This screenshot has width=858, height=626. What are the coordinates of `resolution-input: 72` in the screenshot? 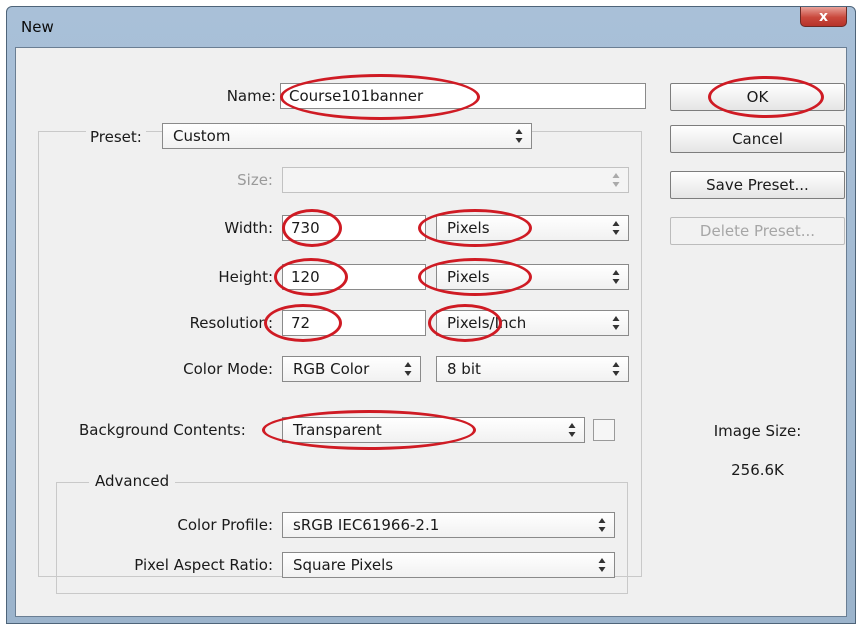 It's located at (354, 323).